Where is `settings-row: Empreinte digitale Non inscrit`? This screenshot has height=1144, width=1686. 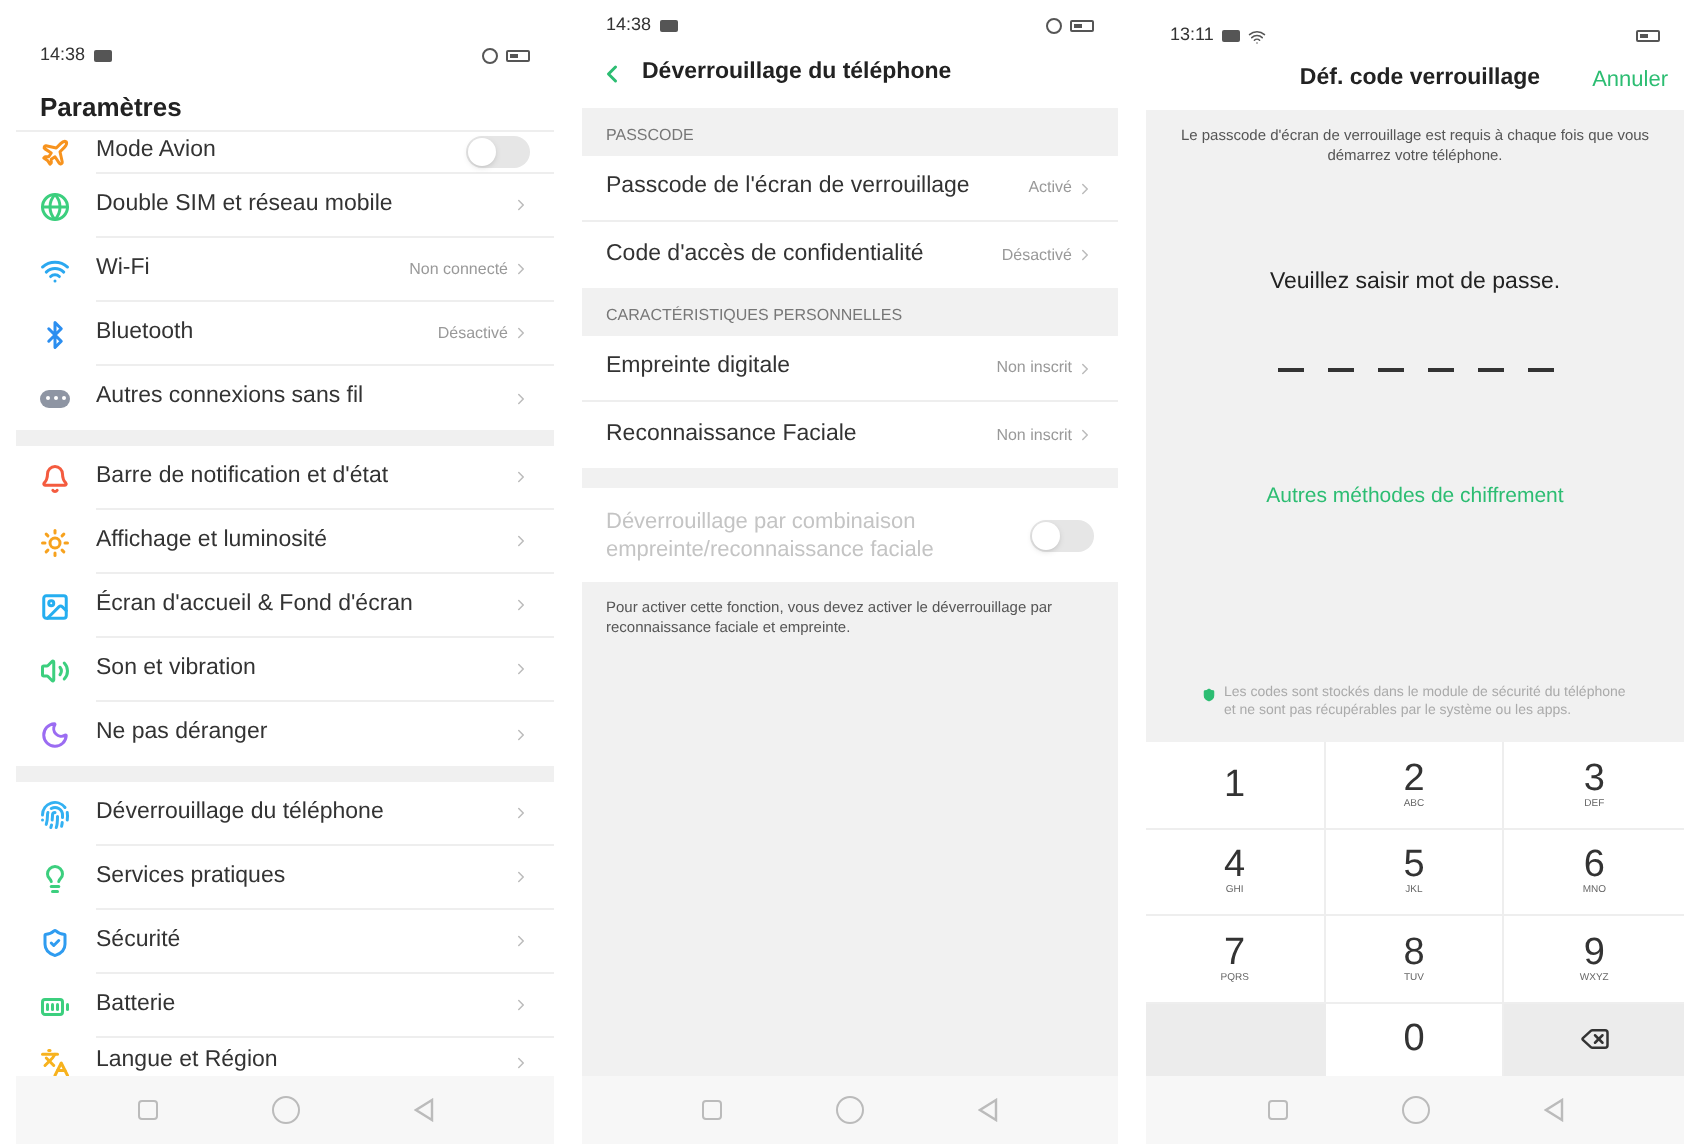
settings-row: Empreinte digitale Non inscrit is located at coordinates (850, 369).